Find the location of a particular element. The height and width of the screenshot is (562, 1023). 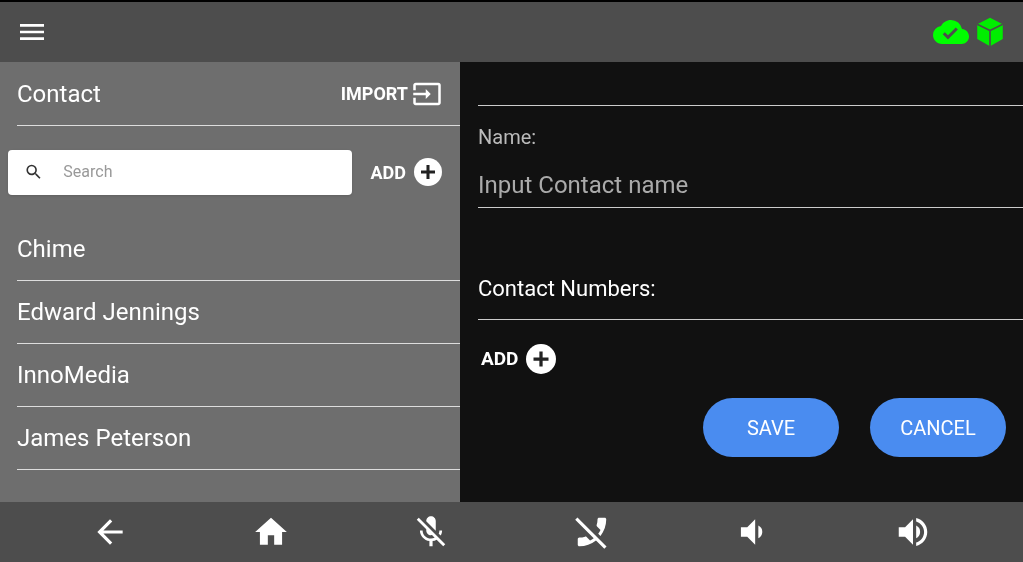

cancel-button: CANCEL is located at coordinates (938, 427).